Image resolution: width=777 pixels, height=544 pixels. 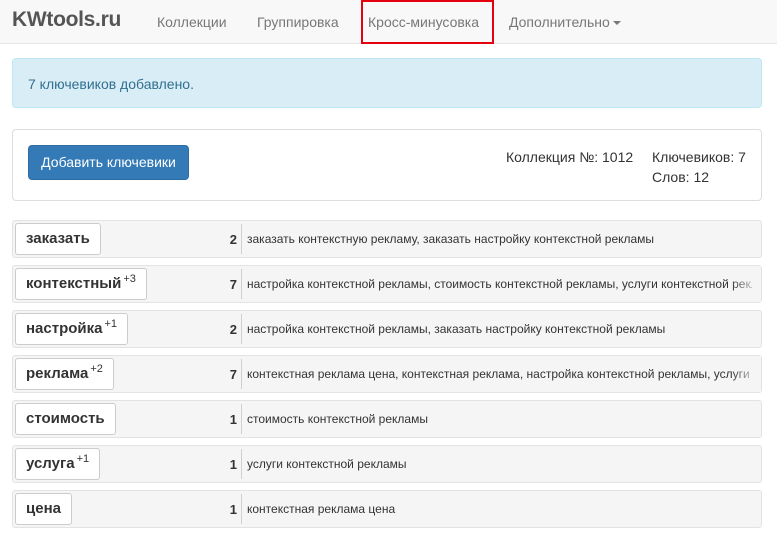 What do you see at coordinates (66, 20) in the screenshot?
I see `brand-logo: KWtools.ru` at bounding box center [66, 20].